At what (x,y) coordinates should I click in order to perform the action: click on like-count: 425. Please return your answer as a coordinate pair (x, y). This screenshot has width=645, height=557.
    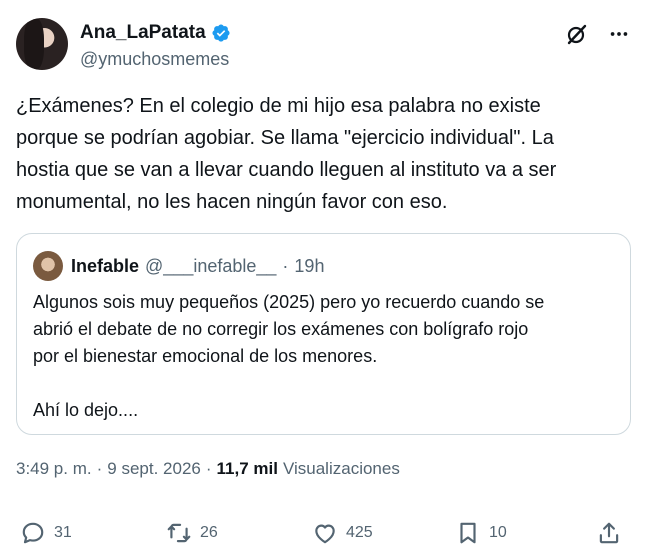
    Looking at the image, I should click on (359, 532).